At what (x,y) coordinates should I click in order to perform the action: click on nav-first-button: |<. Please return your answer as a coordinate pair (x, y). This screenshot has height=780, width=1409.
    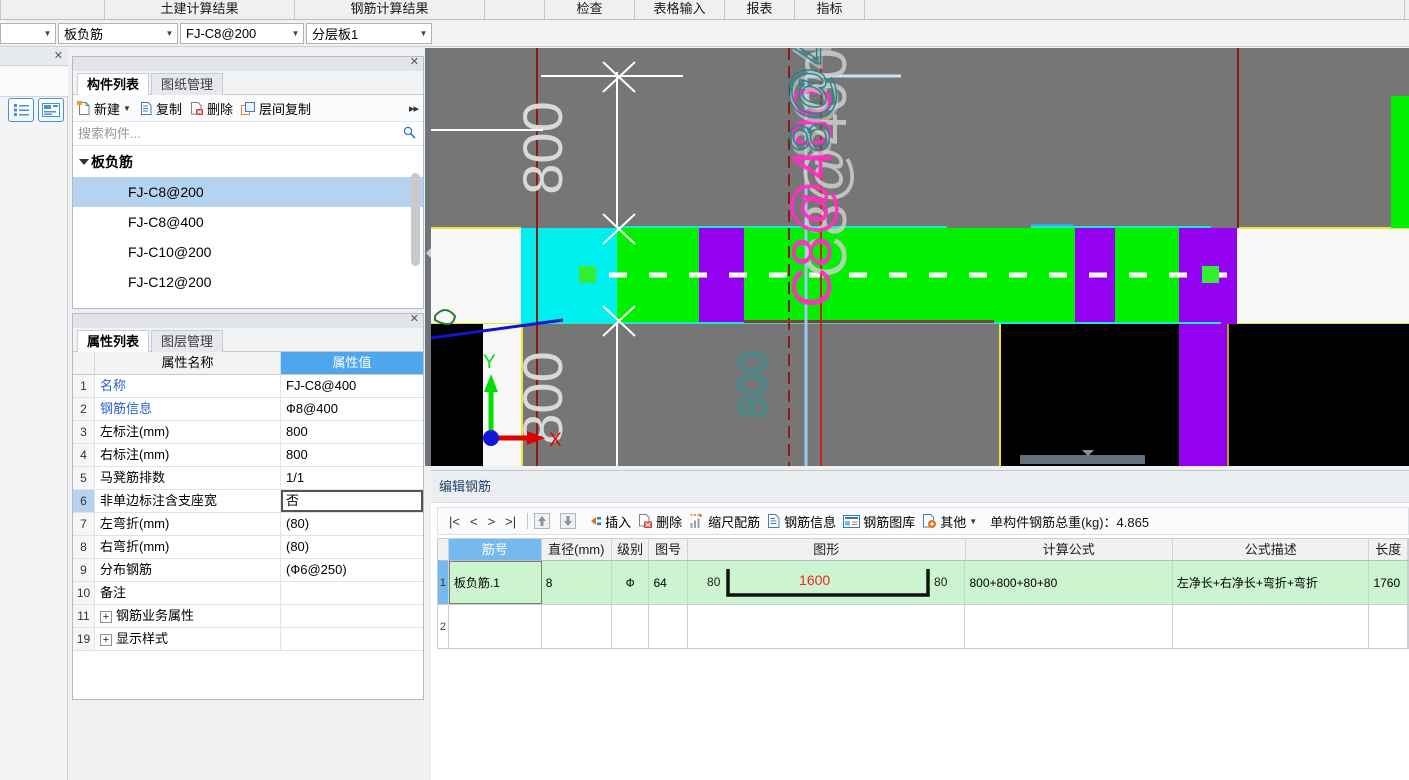
    Looking at the image, I should click on (454, 521).